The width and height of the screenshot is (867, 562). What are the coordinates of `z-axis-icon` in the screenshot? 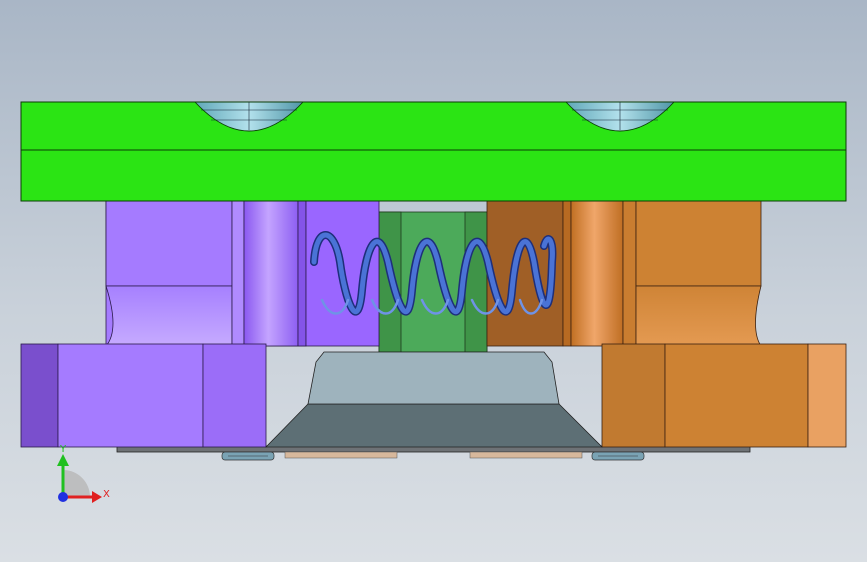 It's located at (63, 497).